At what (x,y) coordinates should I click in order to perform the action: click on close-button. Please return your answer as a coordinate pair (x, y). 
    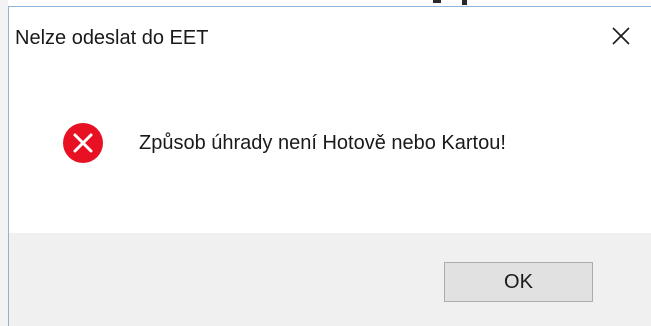
    Looking at the image, I should click on (621, 36).